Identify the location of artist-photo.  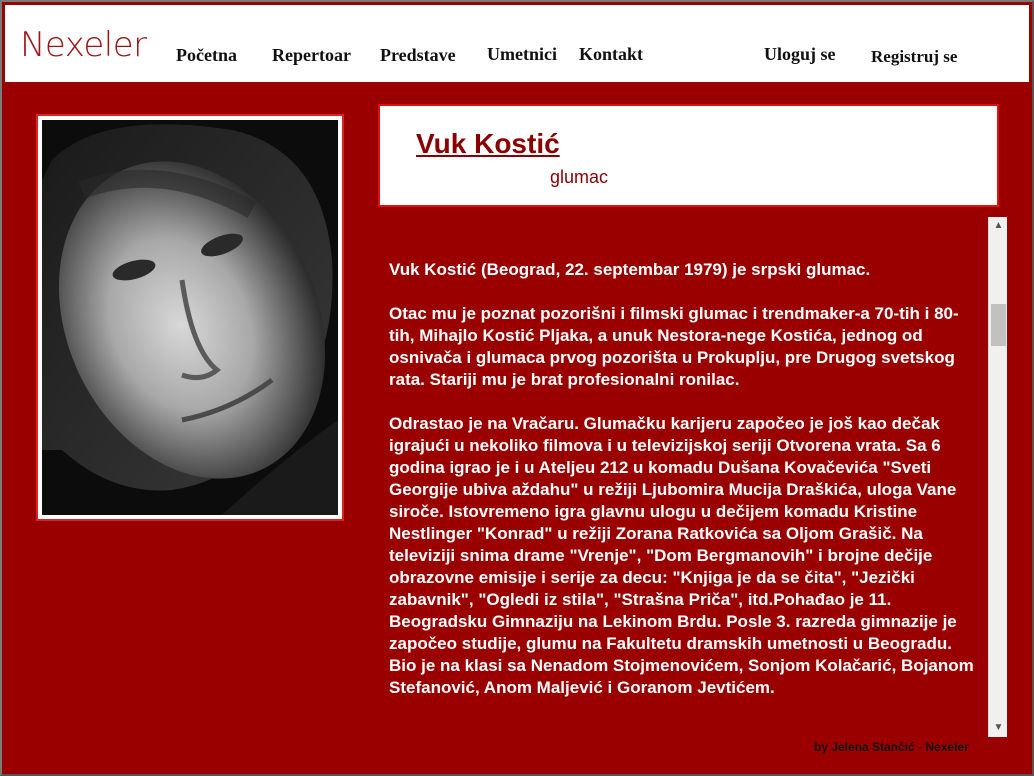
(190, 317).